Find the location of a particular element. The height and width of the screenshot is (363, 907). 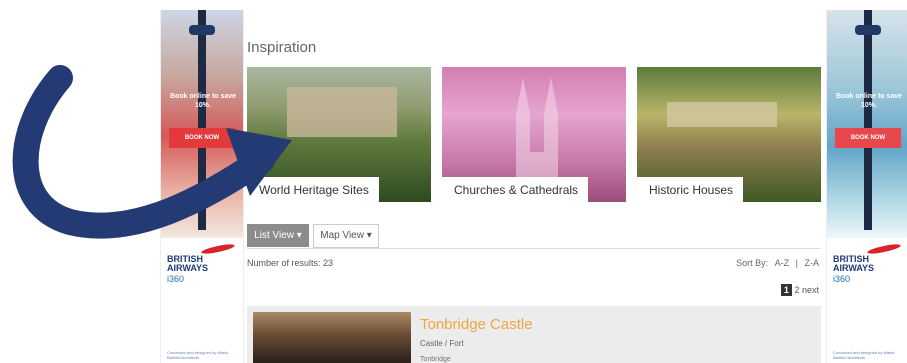

tile-world-heritage-sites: World Heritage Sites is located at coordinates (339, 134).